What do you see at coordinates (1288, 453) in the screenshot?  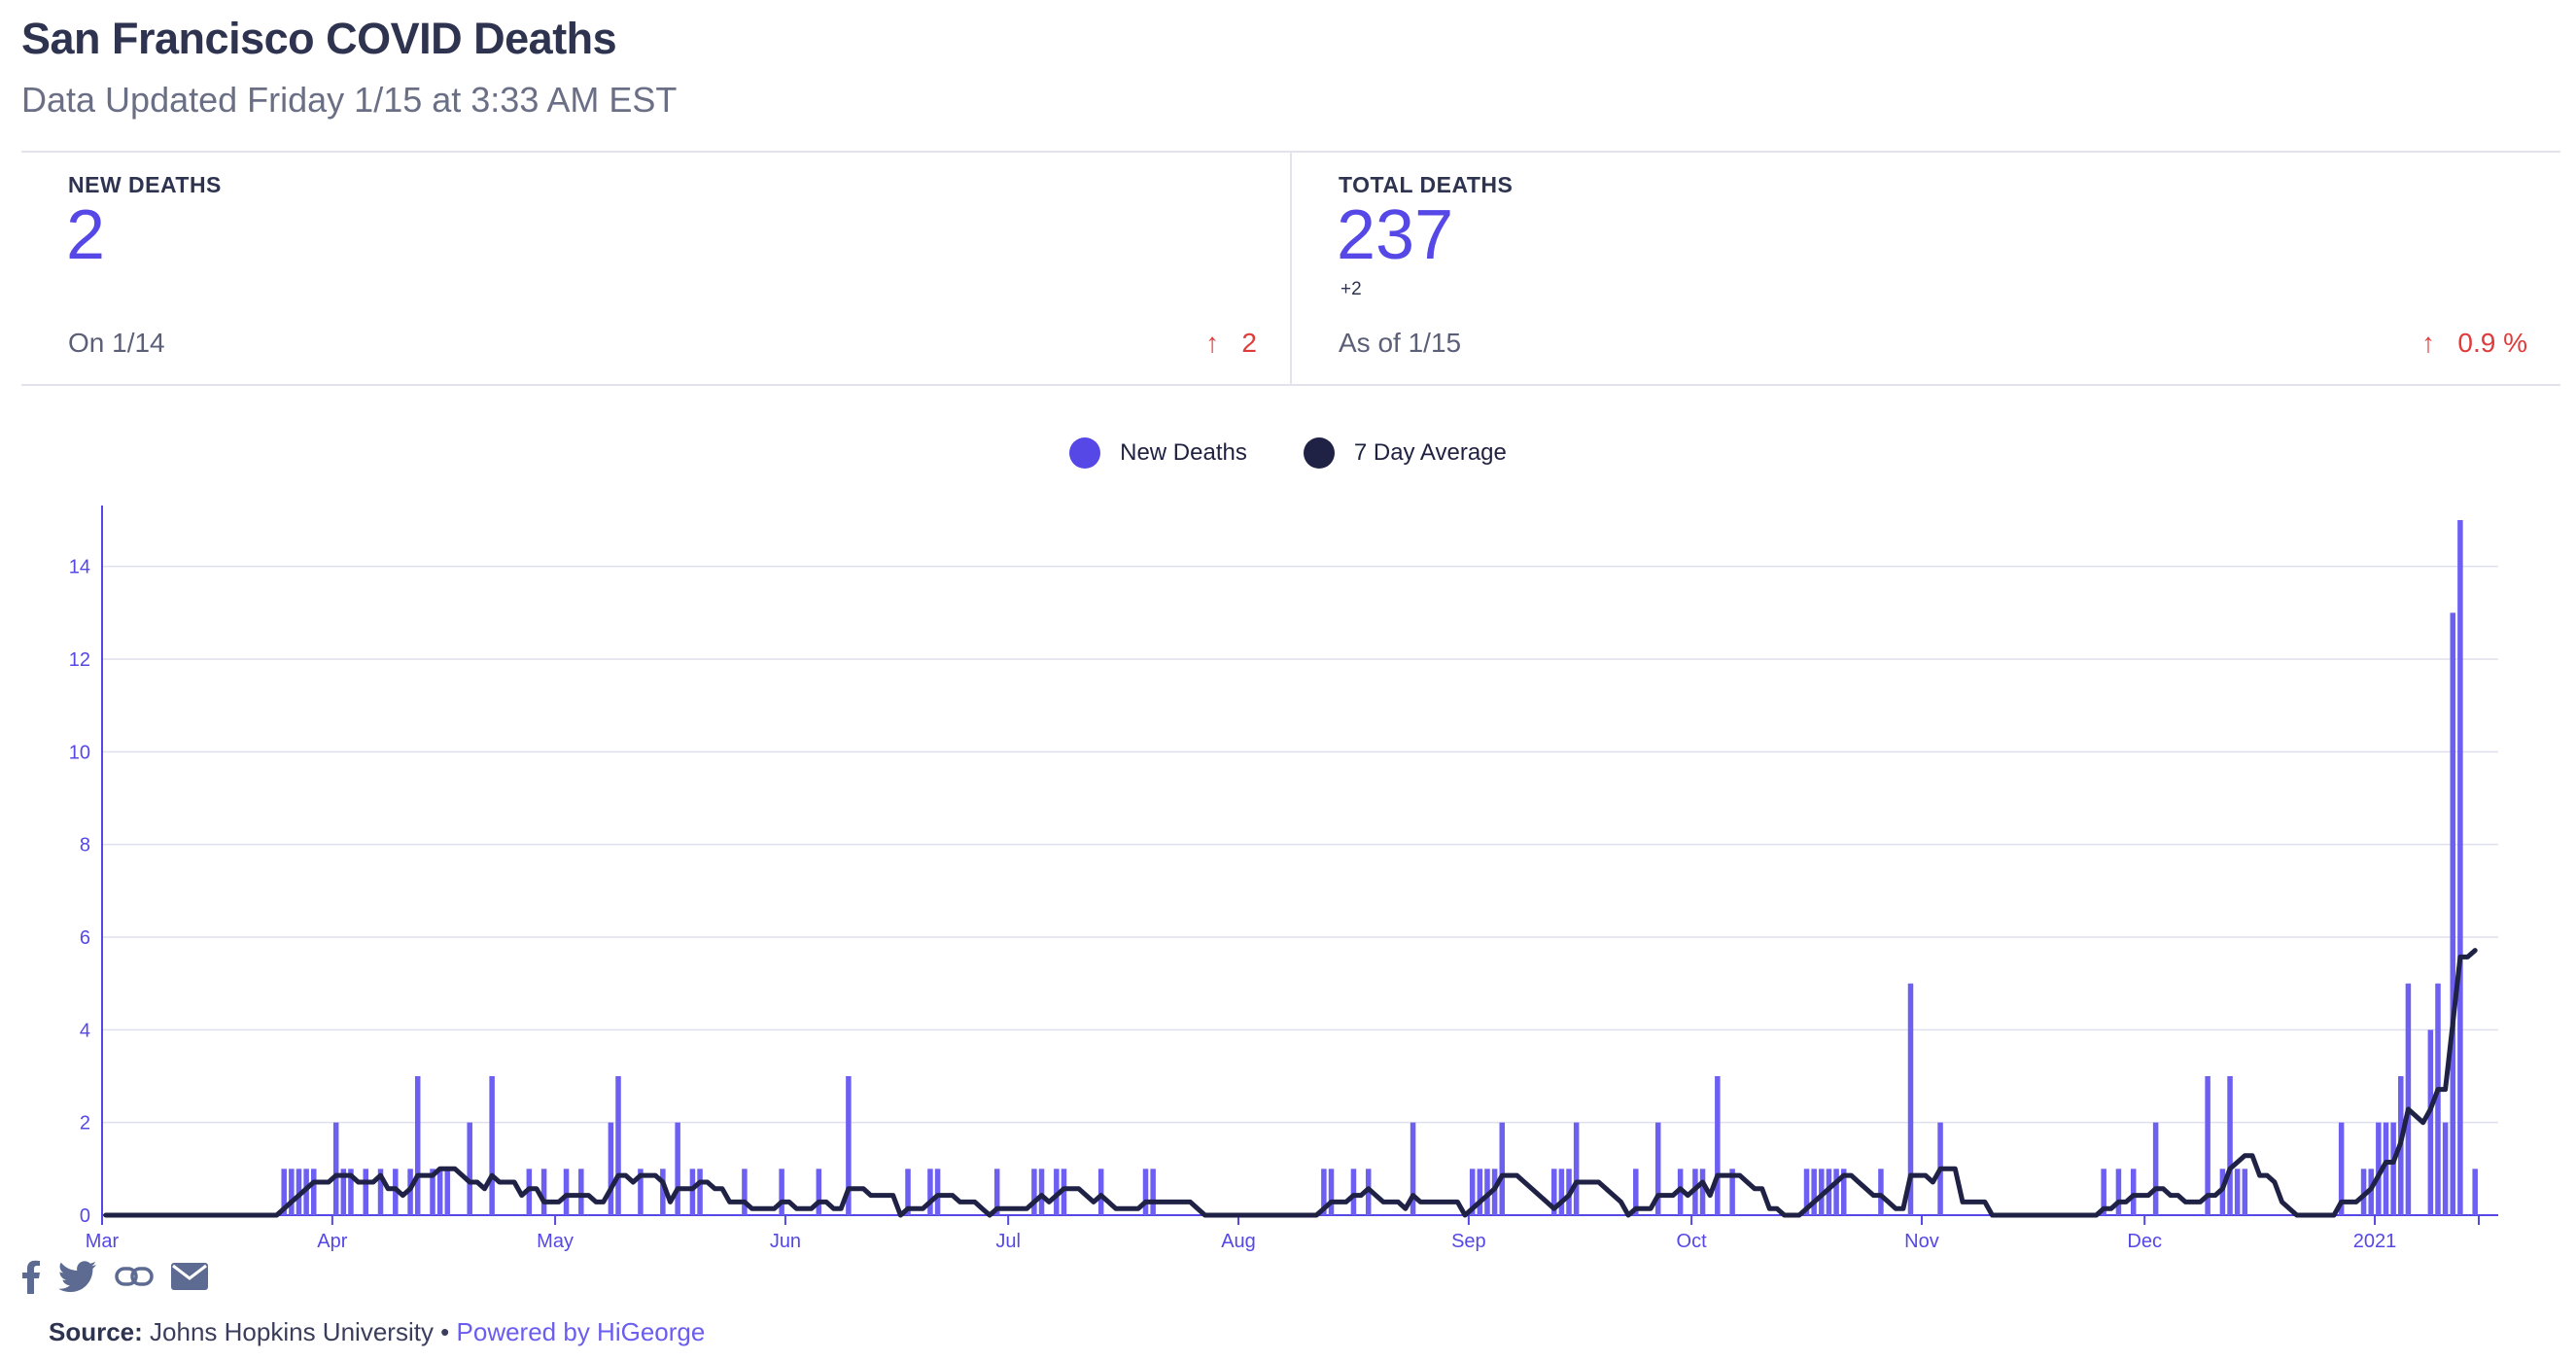 I see `chart-legend: New Deaths 7 Day Average` at bounding box center [1288, 453].